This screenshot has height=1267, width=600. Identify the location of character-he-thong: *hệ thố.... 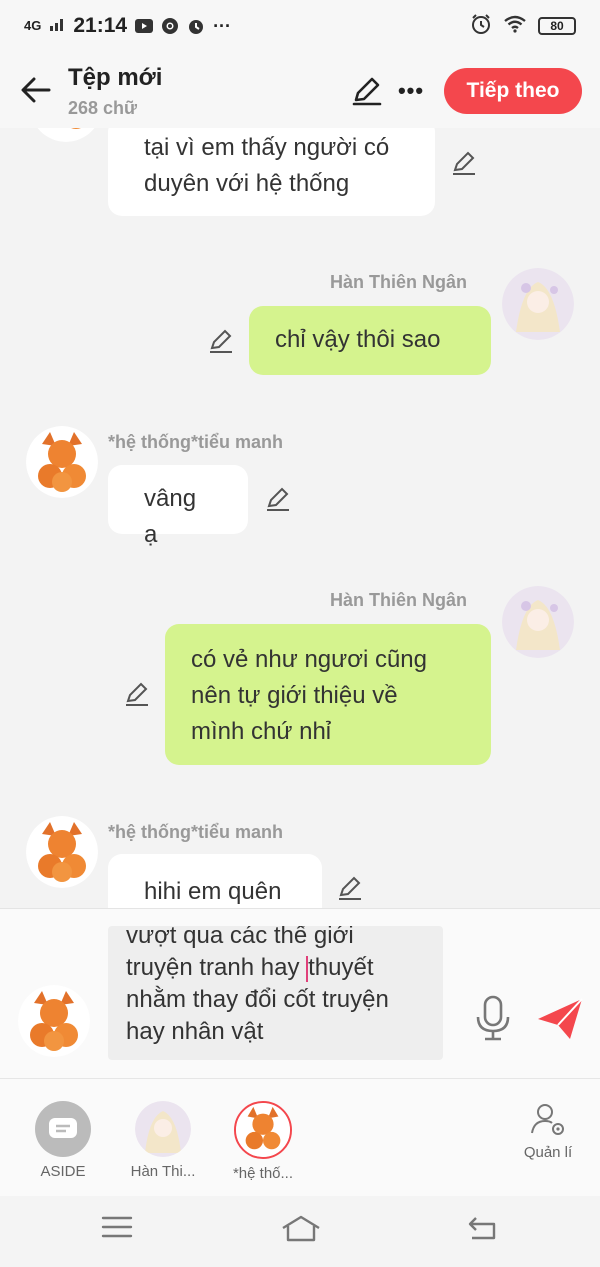
(263, 1141).